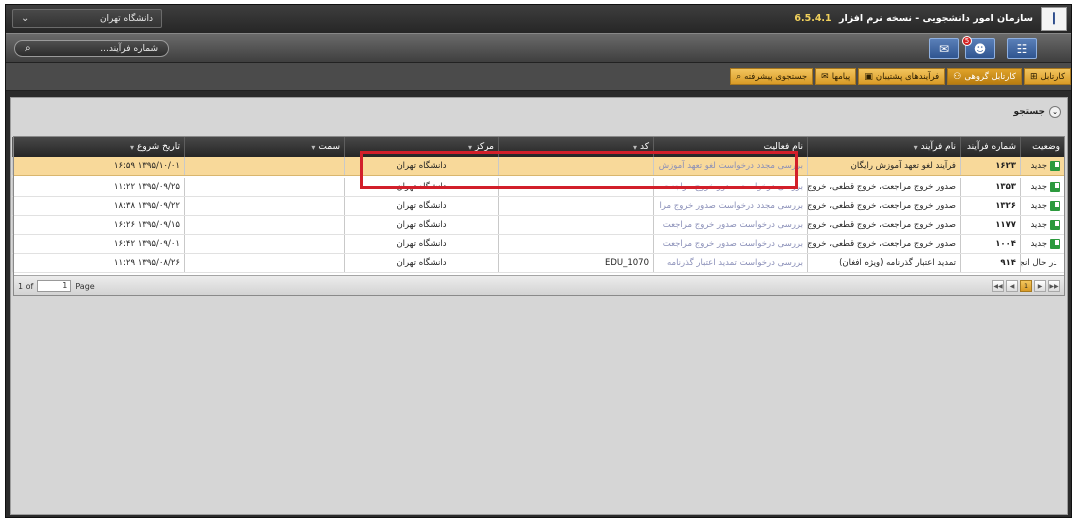 The image size is (1077, 521). What do you see at coordinates (813, 18) in the screenshot?
I see `app-version: 6.5.4.1` at bounding box center [813, 18].